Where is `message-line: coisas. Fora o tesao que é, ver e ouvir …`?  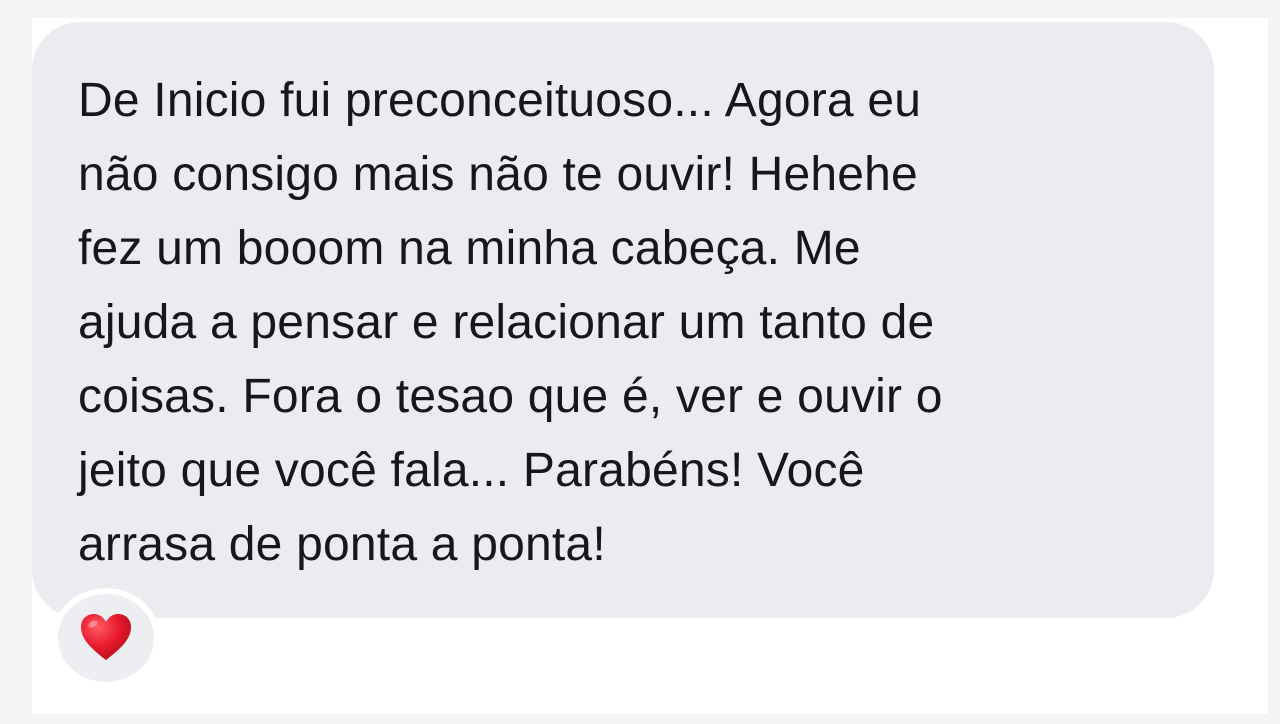
message-line: coisas. Fora o tesao que é, ver e ouvir … is located at coordinates (510, 396).